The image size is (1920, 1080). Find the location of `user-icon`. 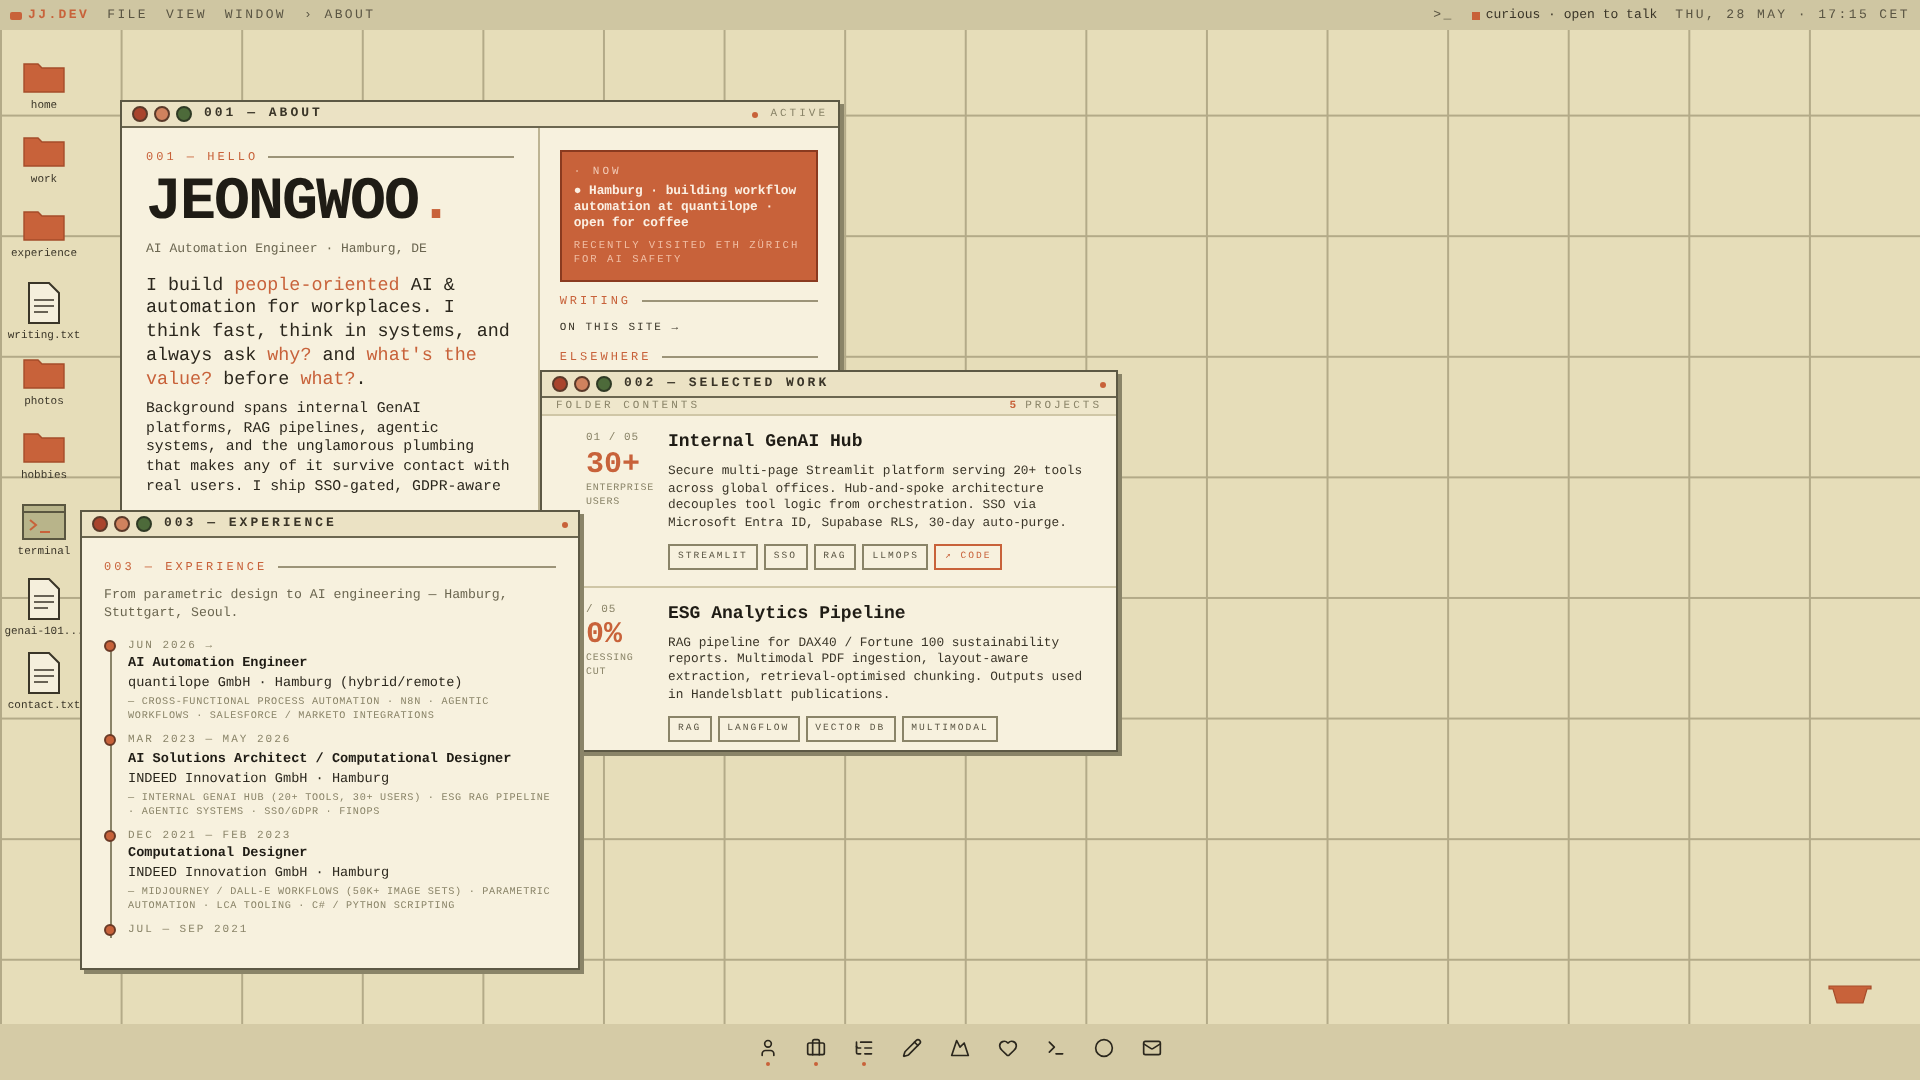

user-icon is located at coordinates (768, 1048).